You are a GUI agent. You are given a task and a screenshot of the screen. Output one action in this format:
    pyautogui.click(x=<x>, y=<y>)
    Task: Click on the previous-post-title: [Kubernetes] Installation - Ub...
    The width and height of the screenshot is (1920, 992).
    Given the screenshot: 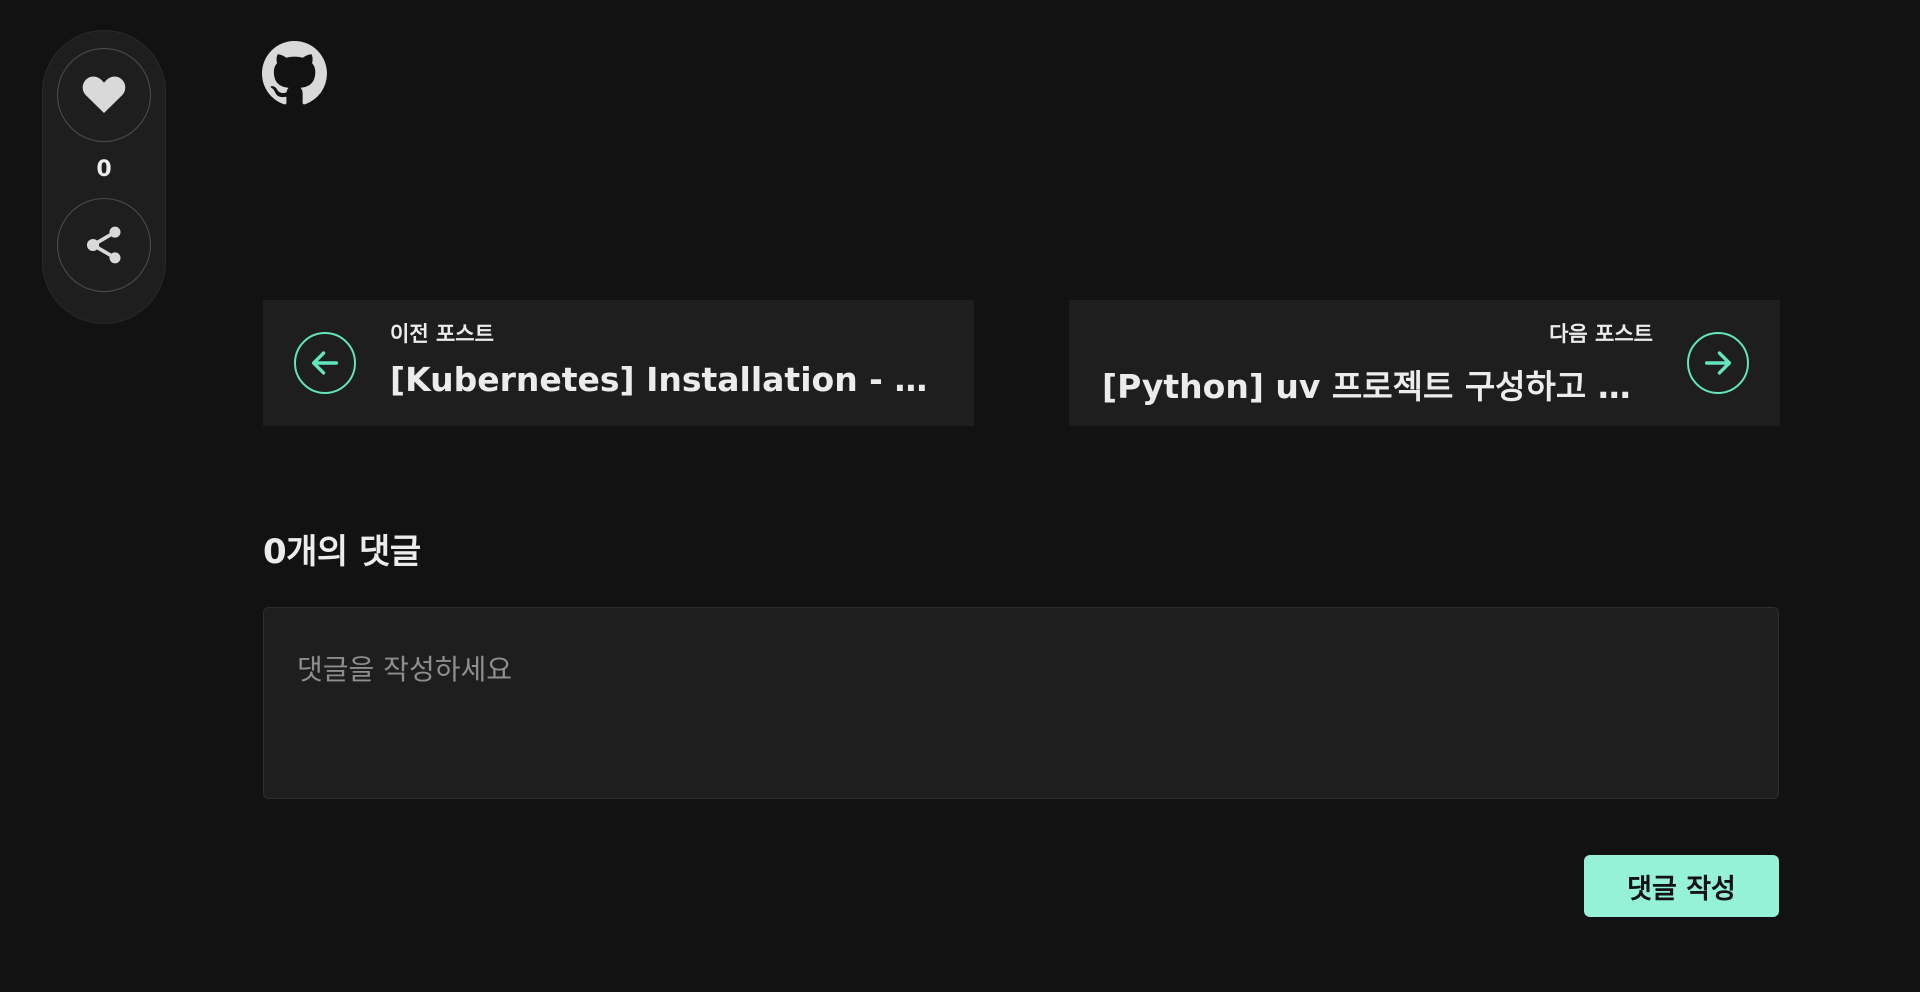 What is the action you would take?
    pyautogui.click(x=665, y=379)
    